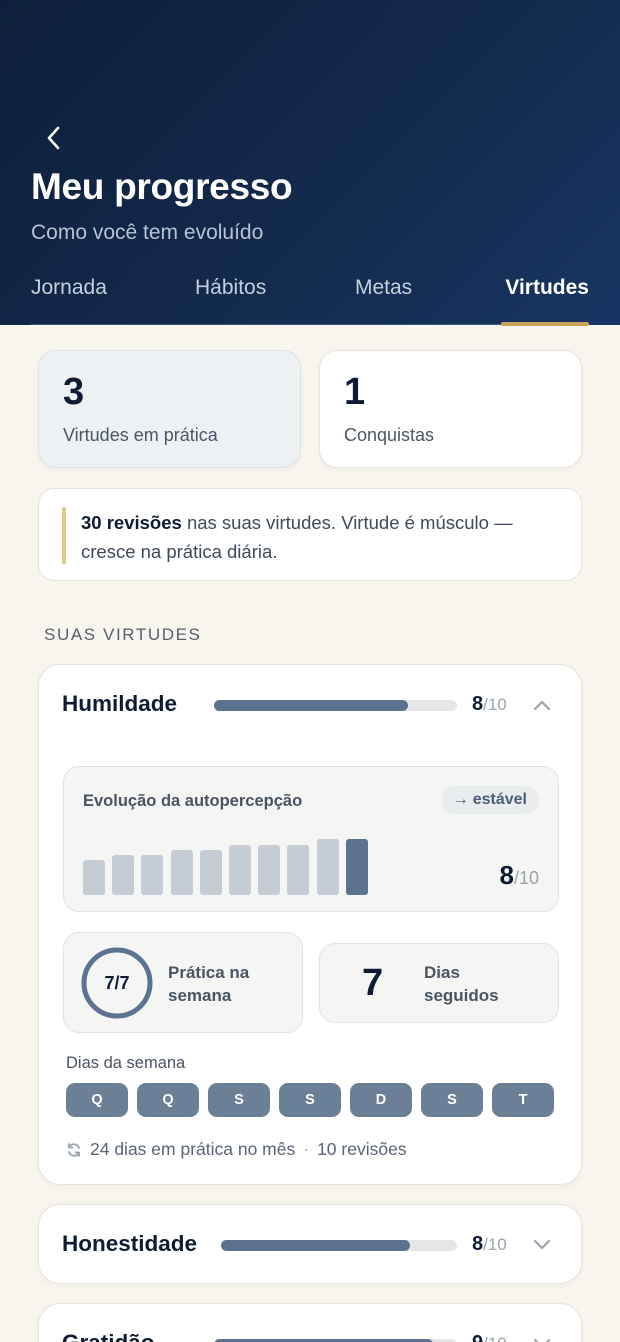 This screenshot has height=1342, width=620. I want to click on virtue-header-gratidao: Gratidão 9/10, so click(310, 1323).